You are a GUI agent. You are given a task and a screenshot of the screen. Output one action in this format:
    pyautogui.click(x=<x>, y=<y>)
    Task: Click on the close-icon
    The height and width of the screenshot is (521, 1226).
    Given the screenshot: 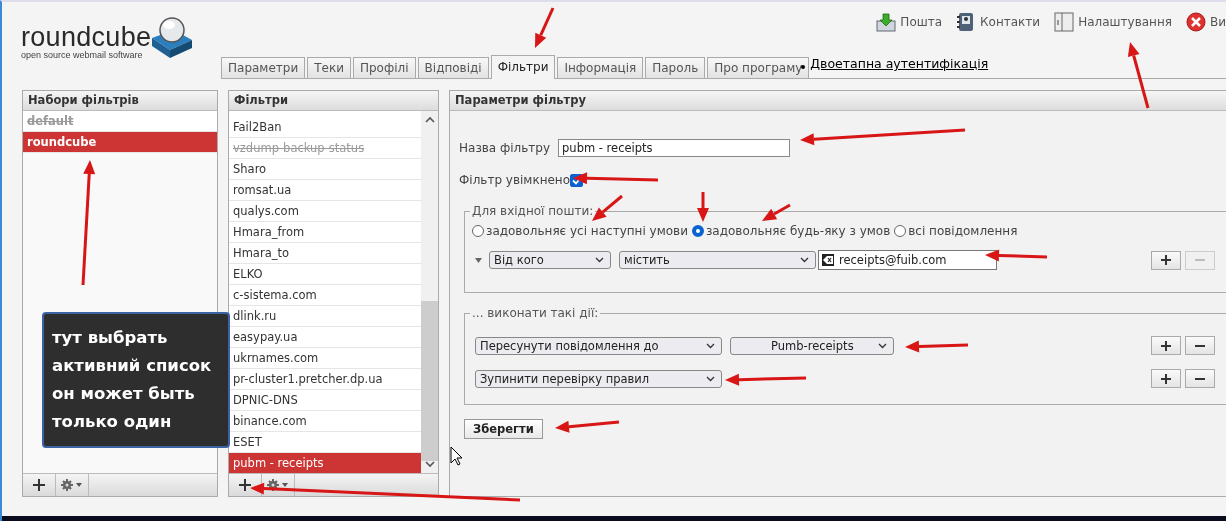 What is the action you would take?
    pyautogui.click(x=1195, y=22)
    